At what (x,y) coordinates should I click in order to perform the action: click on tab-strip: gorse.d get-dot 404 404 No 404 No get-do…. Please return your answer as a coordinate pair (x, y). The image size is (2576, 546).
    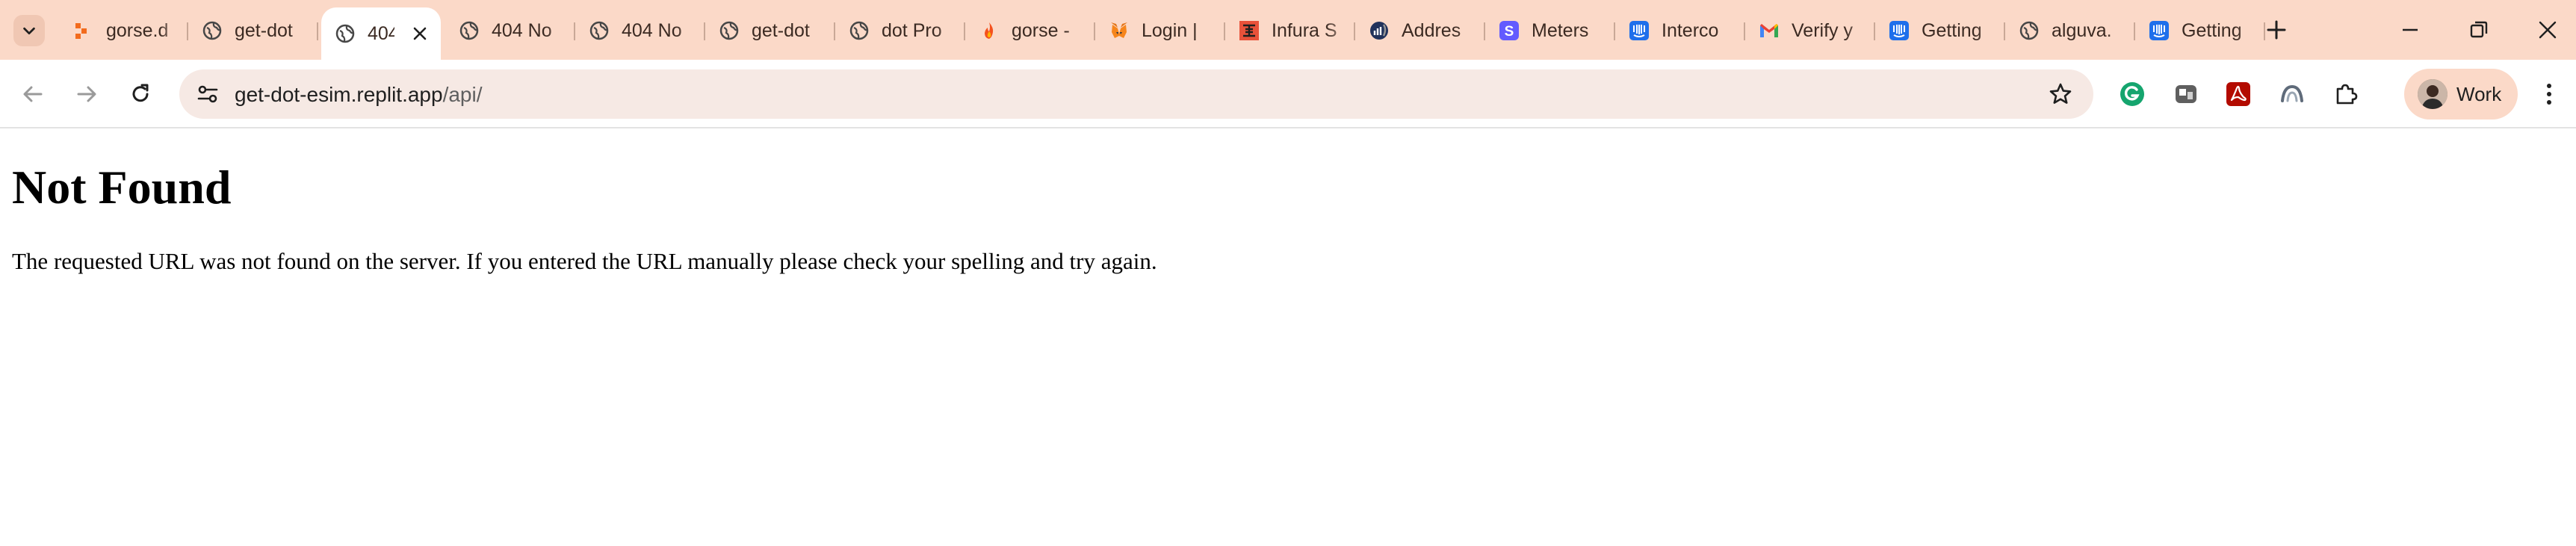
    Looking at the image, I should click on (1288, 30).